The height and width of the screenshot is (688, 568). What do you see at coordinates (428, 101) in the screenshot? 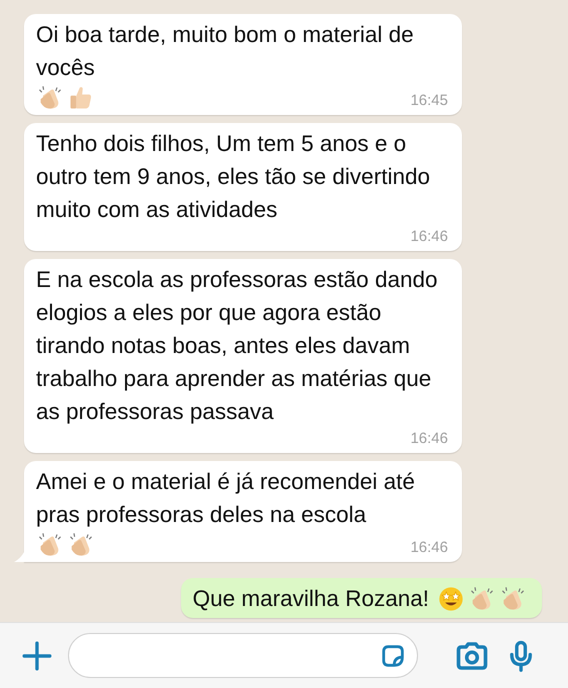
I see `message-time: 16:45` at bounding box center [428, 101].